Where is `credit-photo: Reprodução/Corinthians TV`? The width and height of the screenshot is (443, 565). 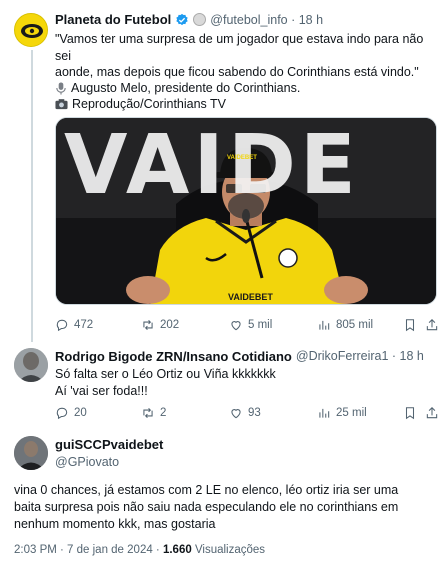 credit-photo: Reprodução/Corinthians TV is located at coordinates (149, 104).